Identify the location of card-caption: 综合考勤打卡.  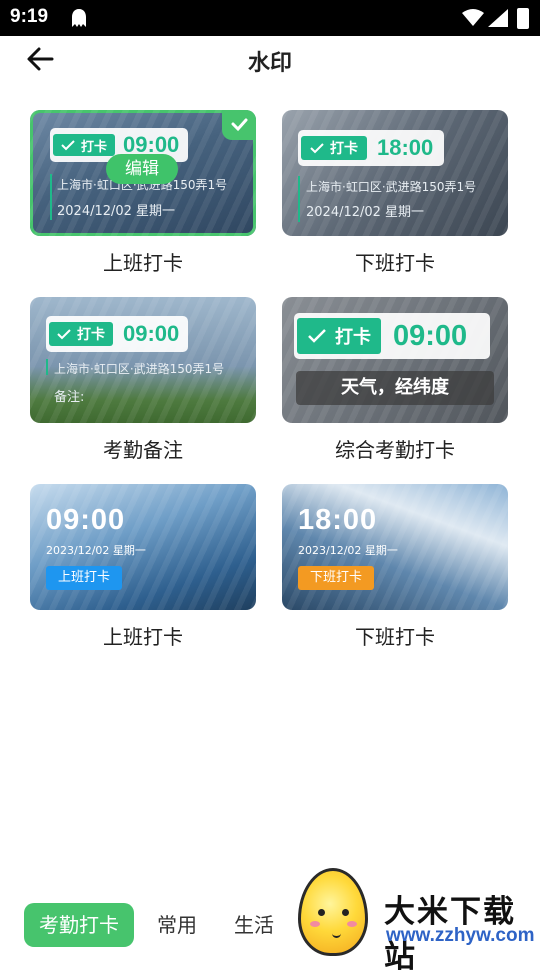
(395, 450).